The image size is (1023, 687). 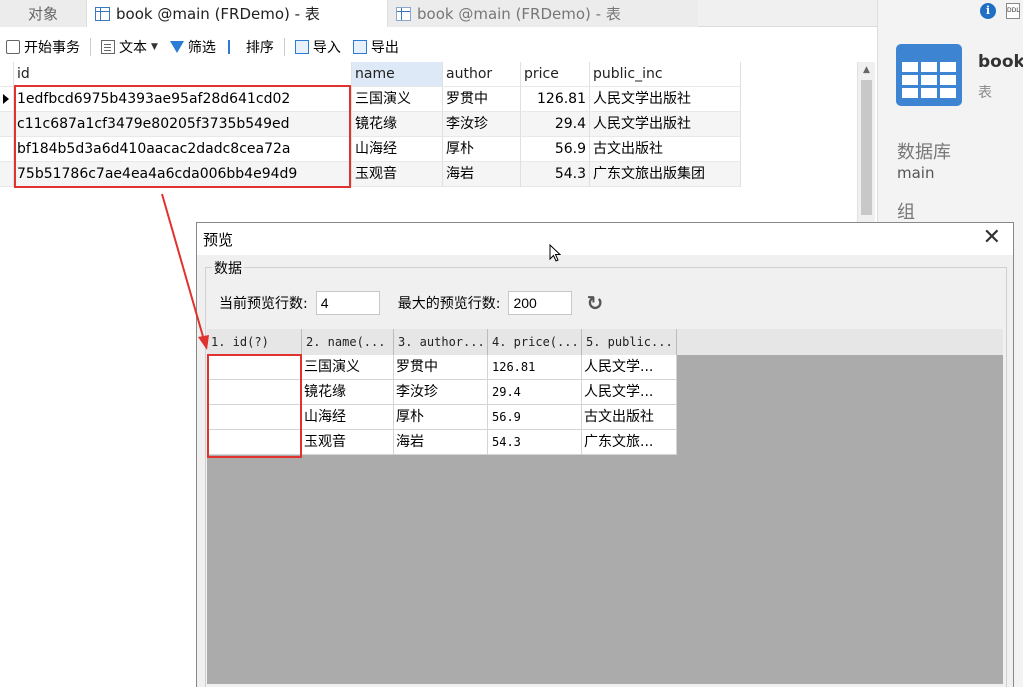 What do you see at coordinates (535, 417) in the screenshot?
I see `preview-cell-price: 56.9` at bounding box center [535, 417].